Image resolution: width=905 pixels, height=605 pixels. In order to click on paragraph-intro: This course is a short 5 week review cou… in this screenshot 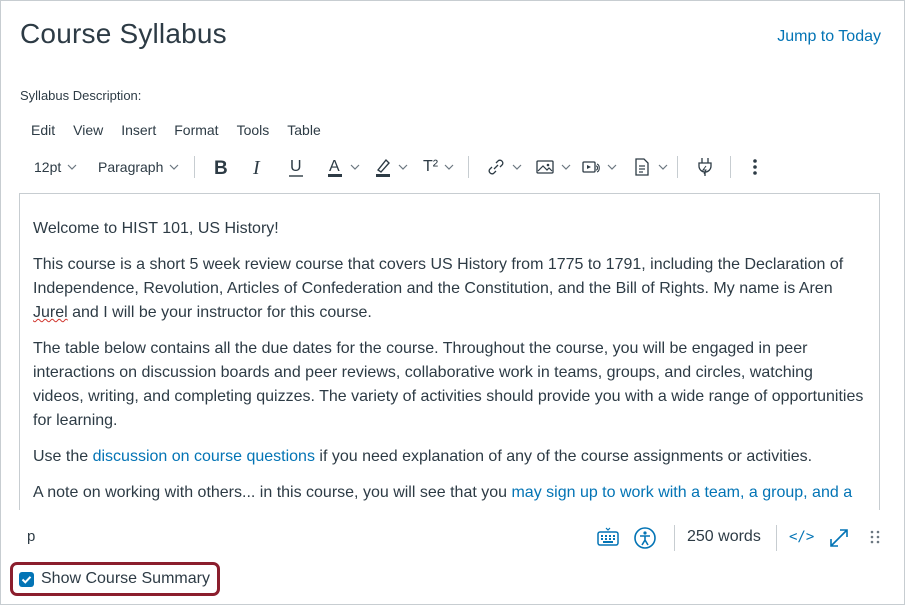, I will do `click(450, 289)`.